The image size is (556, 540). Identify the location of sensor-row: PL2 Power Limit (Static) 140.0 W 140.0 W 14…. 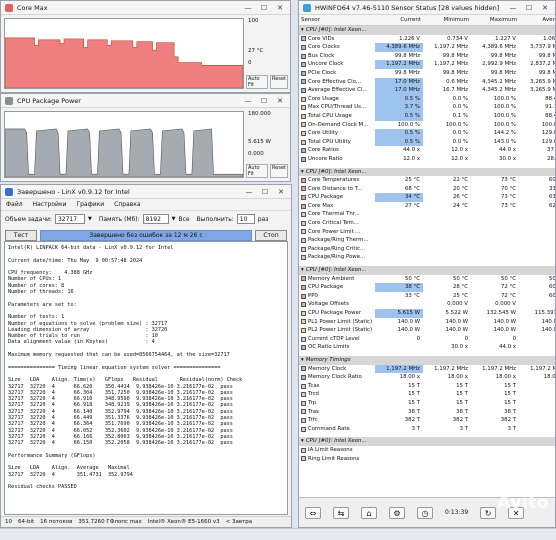
(427, 330).